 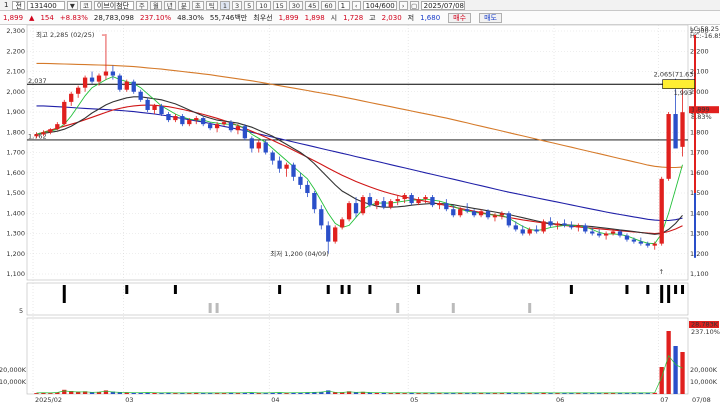 What do you see at coordinates (704, 382) in the screenshot?
I see `volume-tick-right: 10,000K` at bounding box center [704, 382].